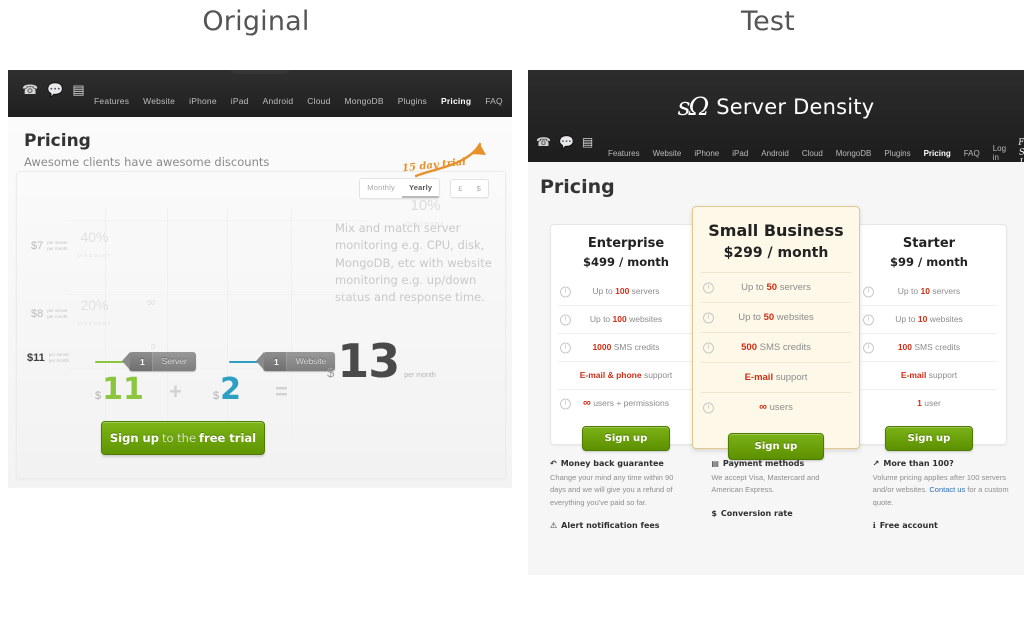 This screenshot has height=638, width=1024. I want to click on contact-us-link: Contact us, so click(947, 489).